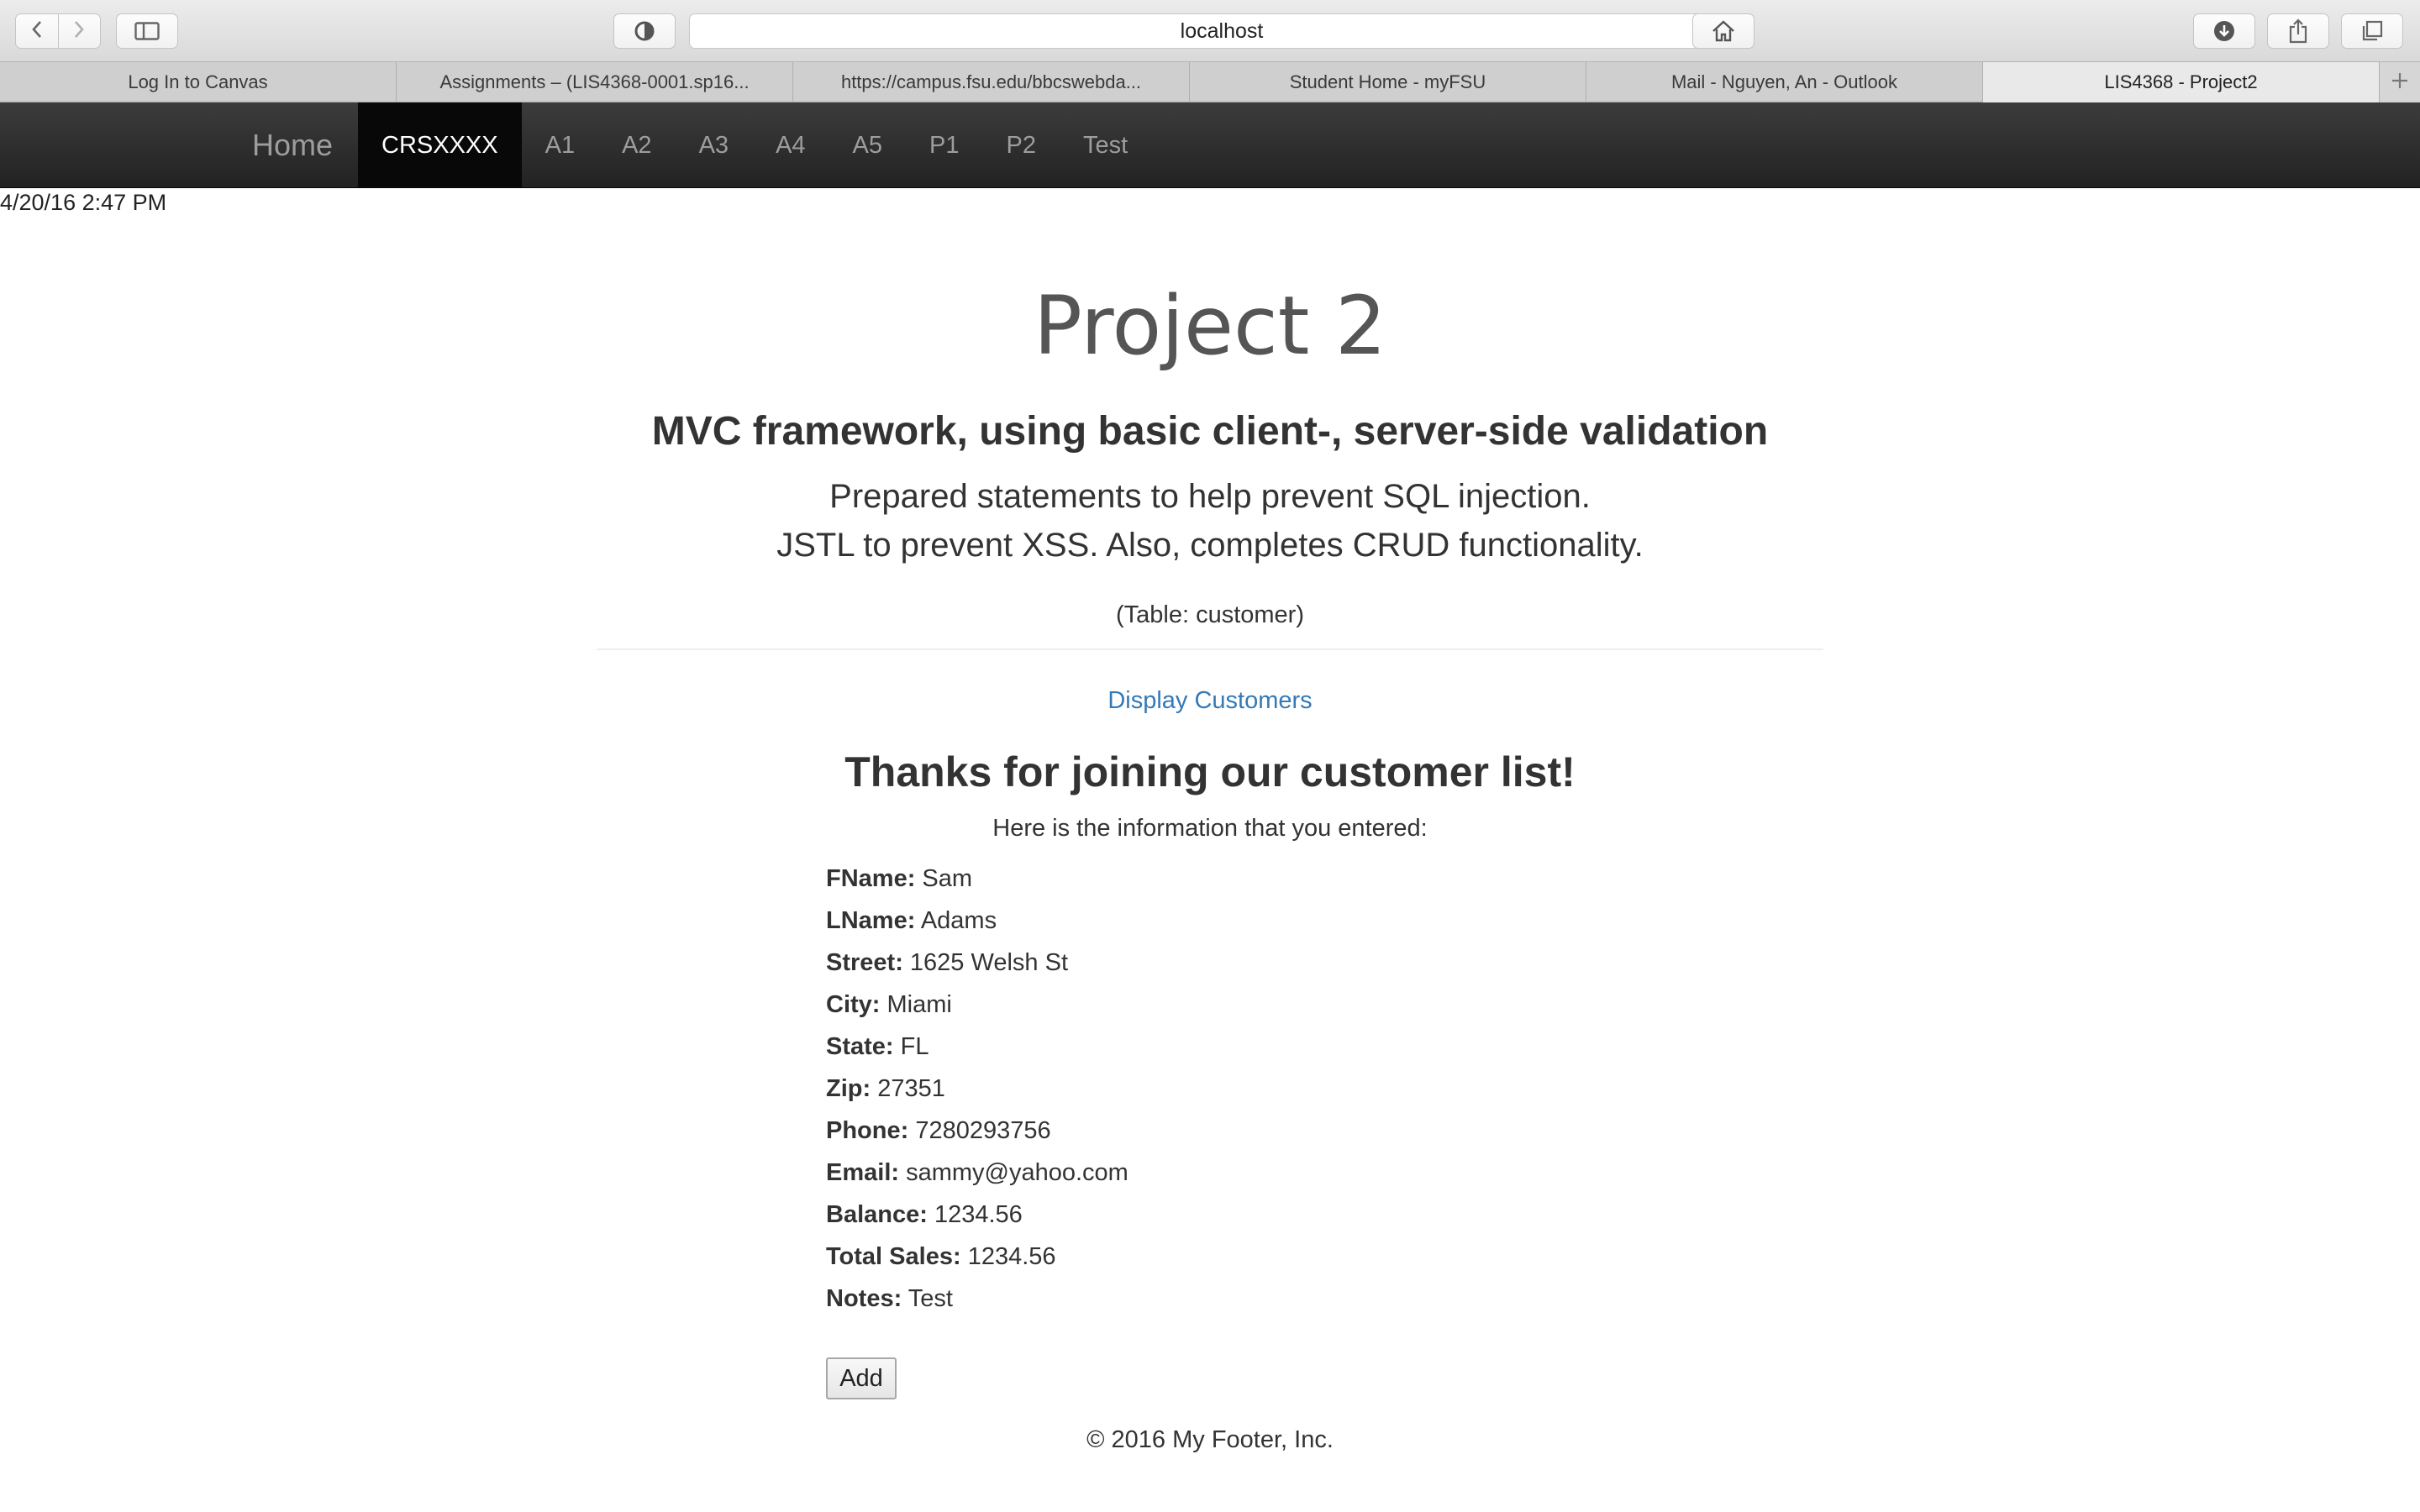 The height and width of the screenshot is (1512, 2420). I want to click on field-street: Street: 1625 Welsh St, so click(977, 967).